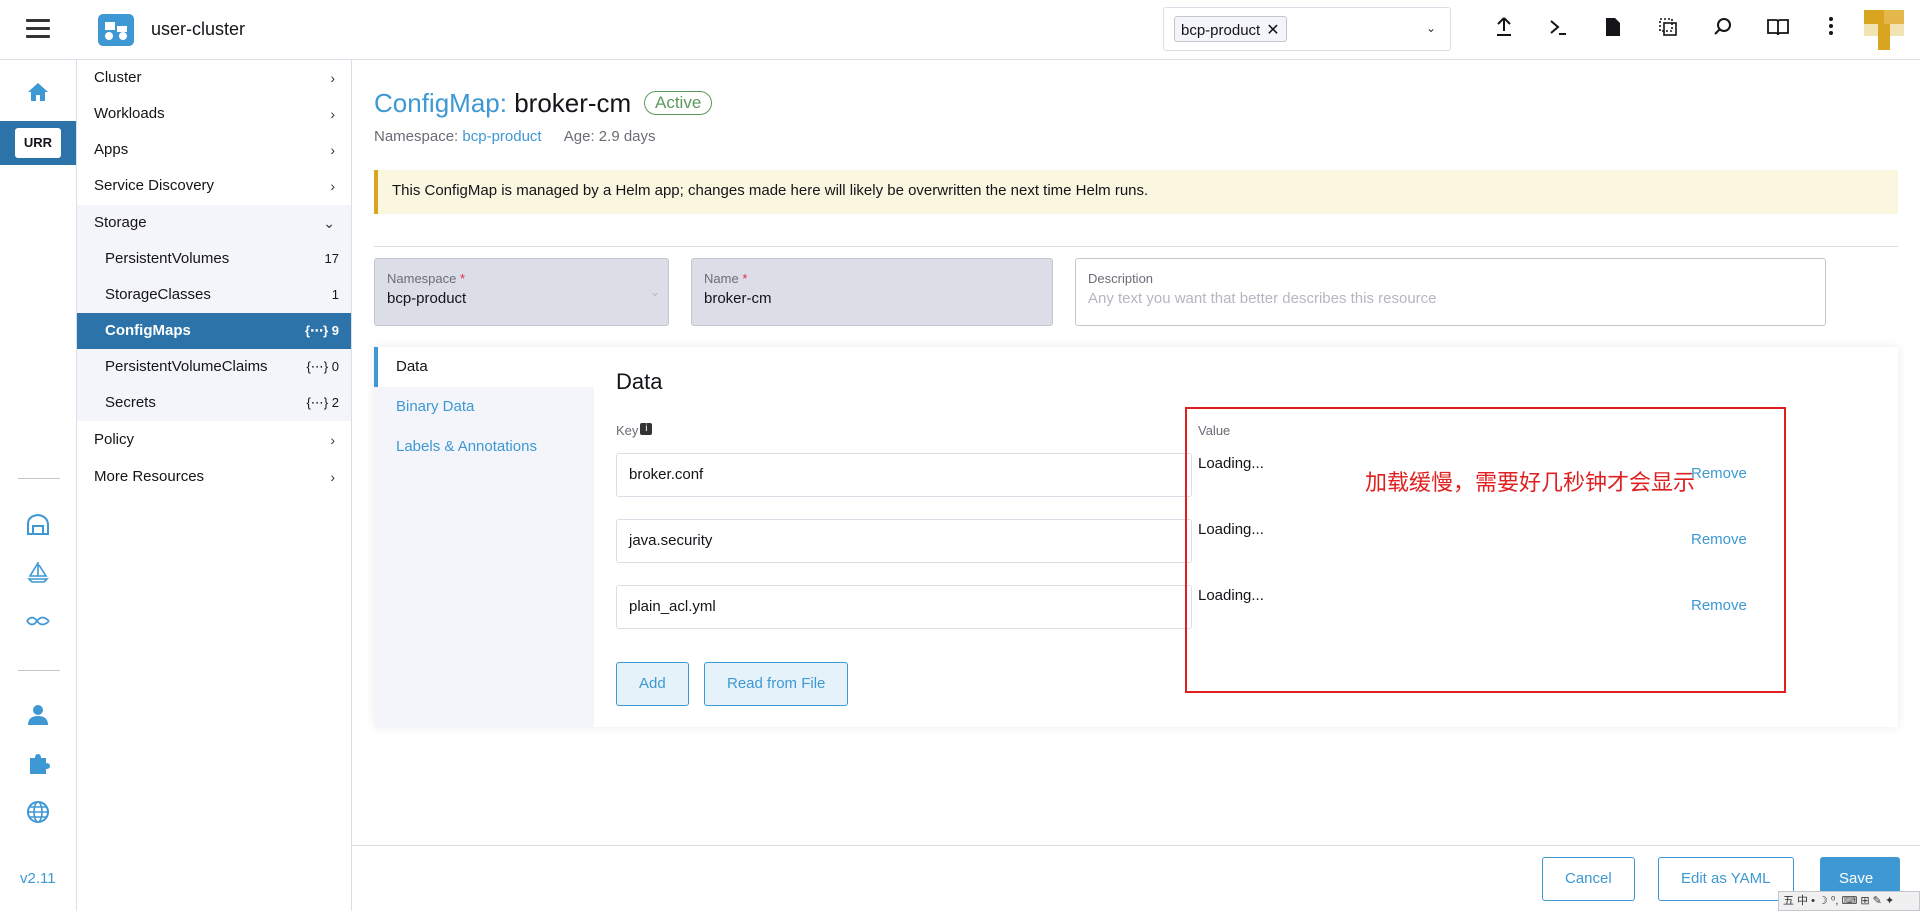 This screenshot has height=911, width=1920. What do you see at coordinates (646, 429) in the screenshot?
I see `info-icon: i` at bounding box center [646, 429].